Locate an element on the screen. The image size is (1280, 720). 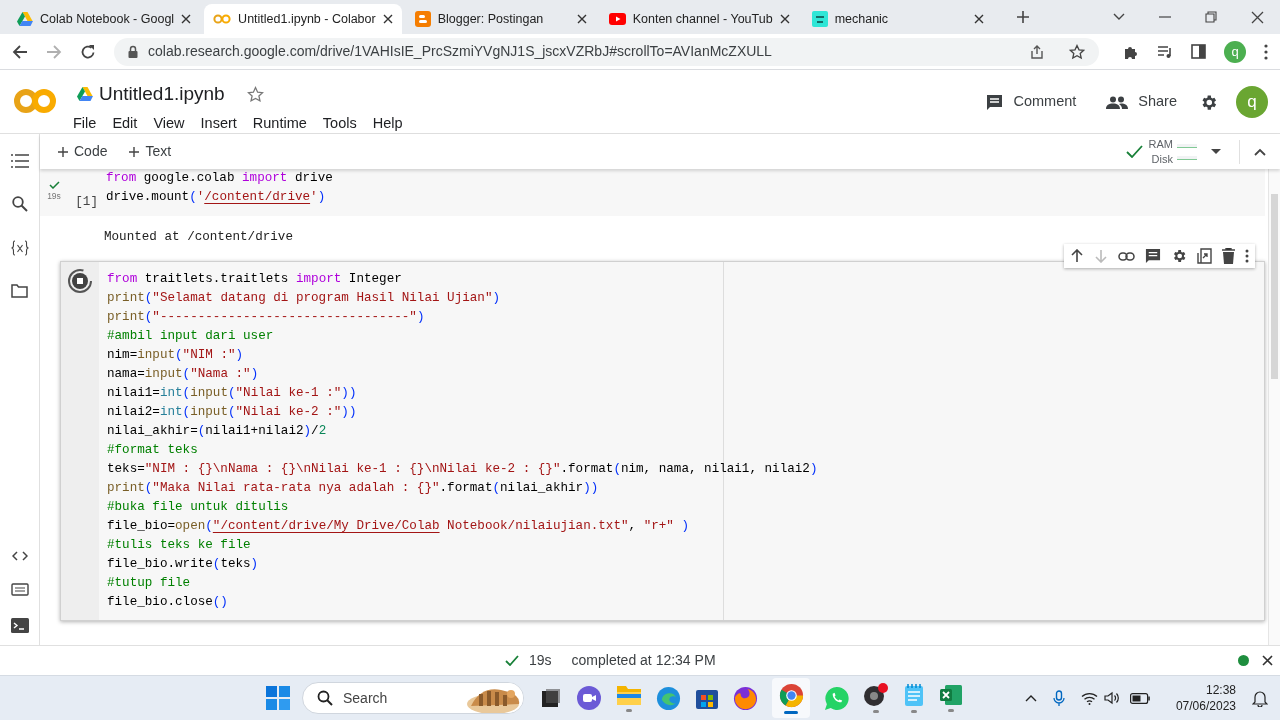
notification-bell-icon is located at coordinates (1260, 698).